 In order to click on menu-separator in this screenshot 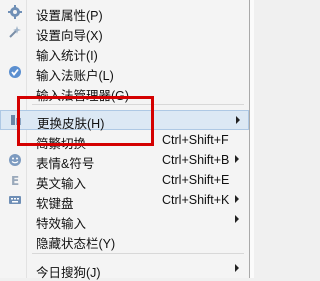, I will do `click(138, 253)`.